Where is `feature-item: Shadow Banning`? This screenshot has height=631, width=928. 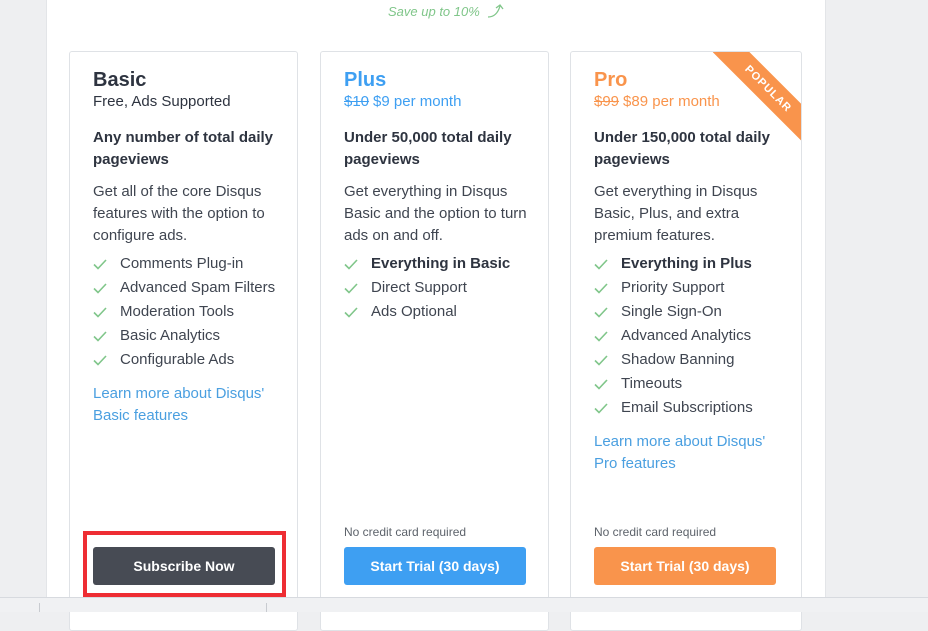
feature-item: Shadow Banning is located at coordinates (673, 360).